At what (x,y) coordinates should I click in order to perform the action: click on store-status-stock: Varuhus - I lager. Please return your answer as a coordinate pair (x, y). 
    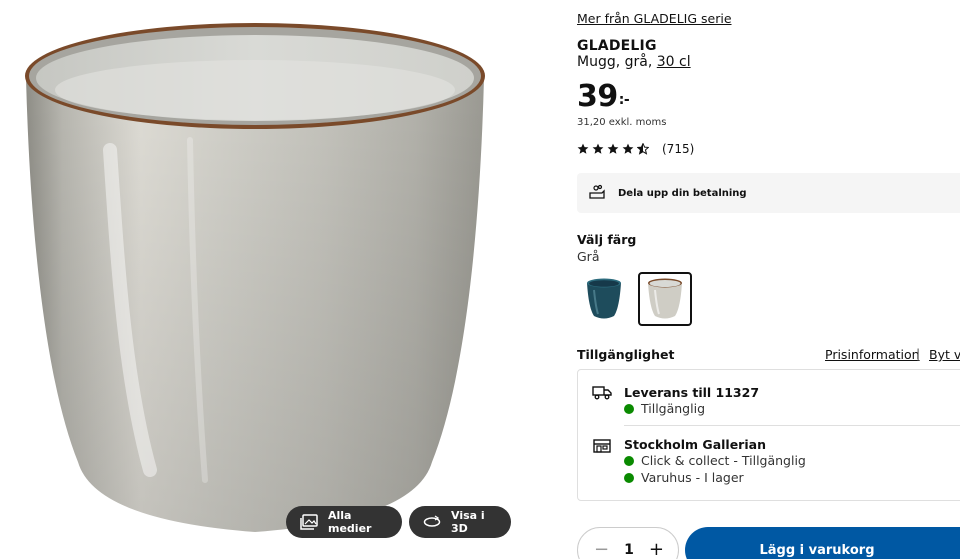
    Looking at the image, I should click on (684, 477).